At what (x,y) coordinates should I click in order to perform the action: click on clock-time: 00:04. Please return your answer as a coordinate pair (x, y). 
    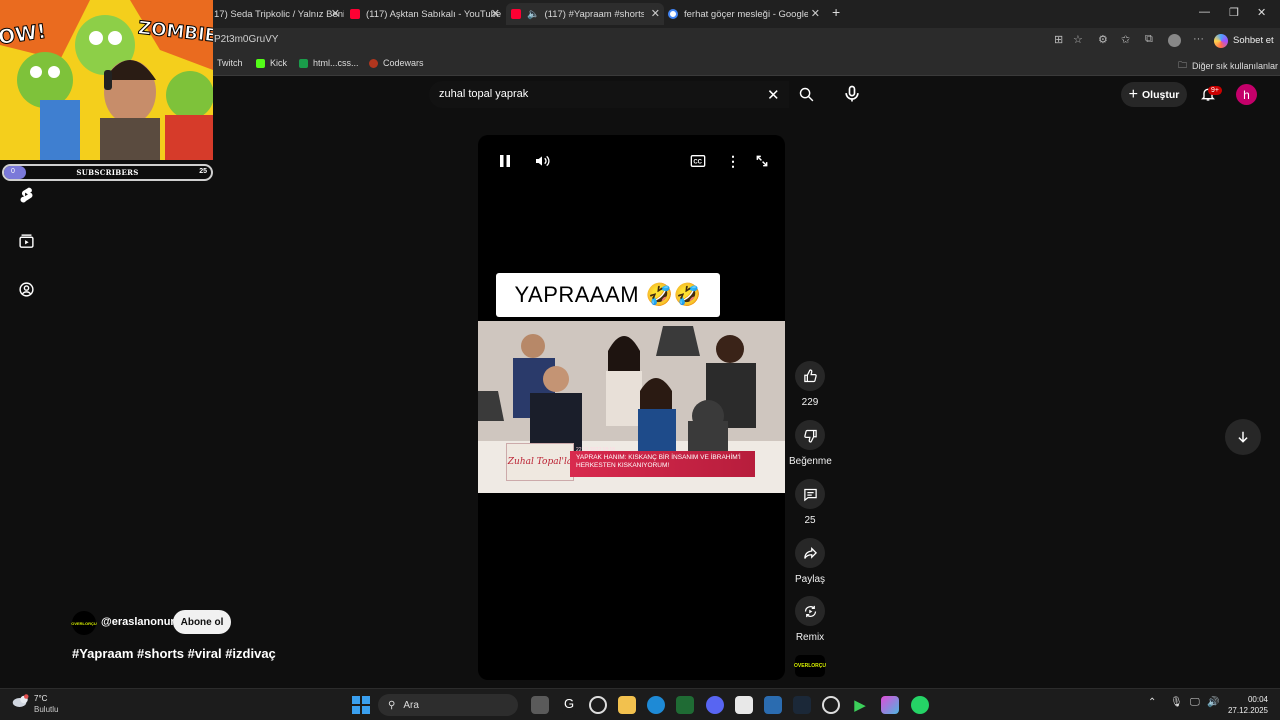
    Looking at the image, I should click on (1253, 699).